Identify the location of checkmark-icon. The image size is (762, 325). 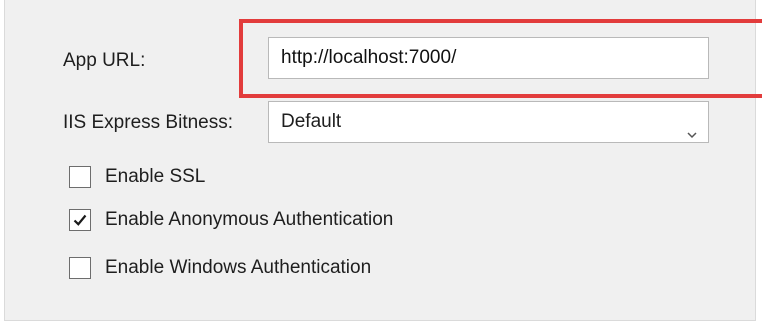
(80, 220).